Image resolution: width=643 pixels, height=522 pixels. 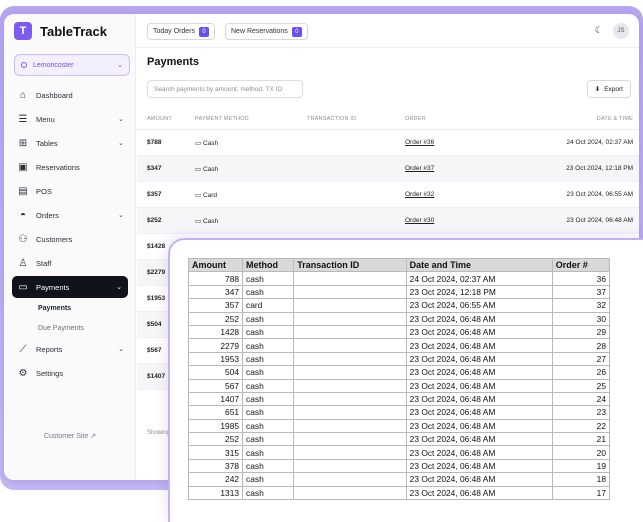 I want to click on column-header: AMOUNT, so click(x=159, y=119).